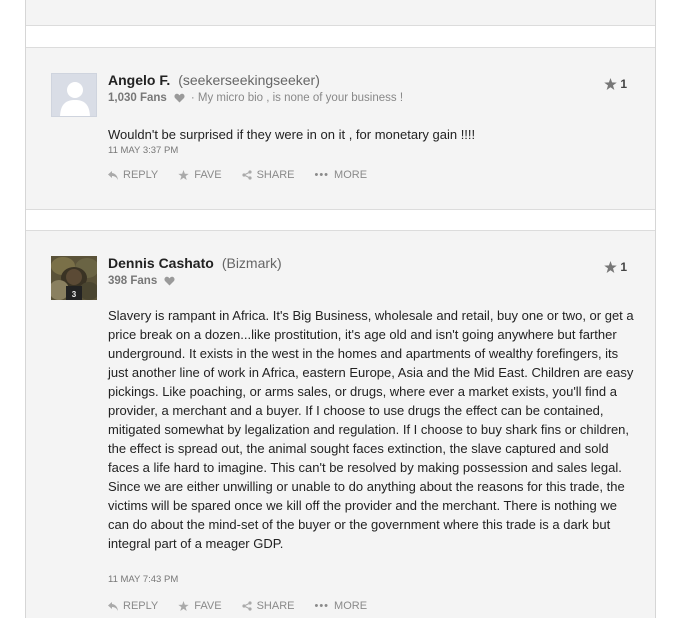 This screenshot has width=676, height=618. I want to click on svg-text: 3, so click(74, 294).